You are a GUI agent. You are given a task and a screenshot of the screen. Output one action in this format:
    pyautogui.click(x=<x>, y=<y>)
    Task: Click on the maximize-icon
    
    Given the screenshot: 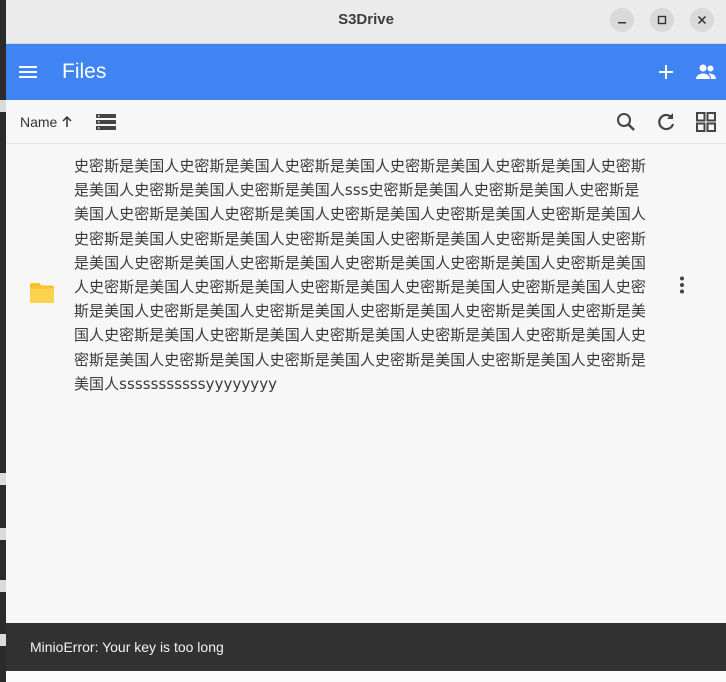 What is the action you would take?
    pyautogui.click(x=662, y=20)
    